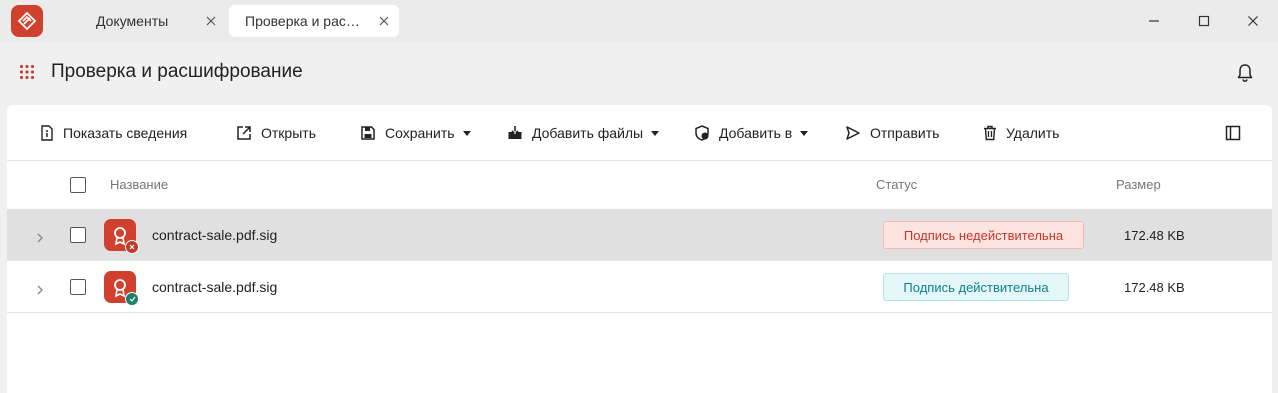 The height and width of the screenshot is (393, 1278). Describe the element at coordinates (125, 133) in the screenshot. I see `show-info-label: Показать сведения` at that location.